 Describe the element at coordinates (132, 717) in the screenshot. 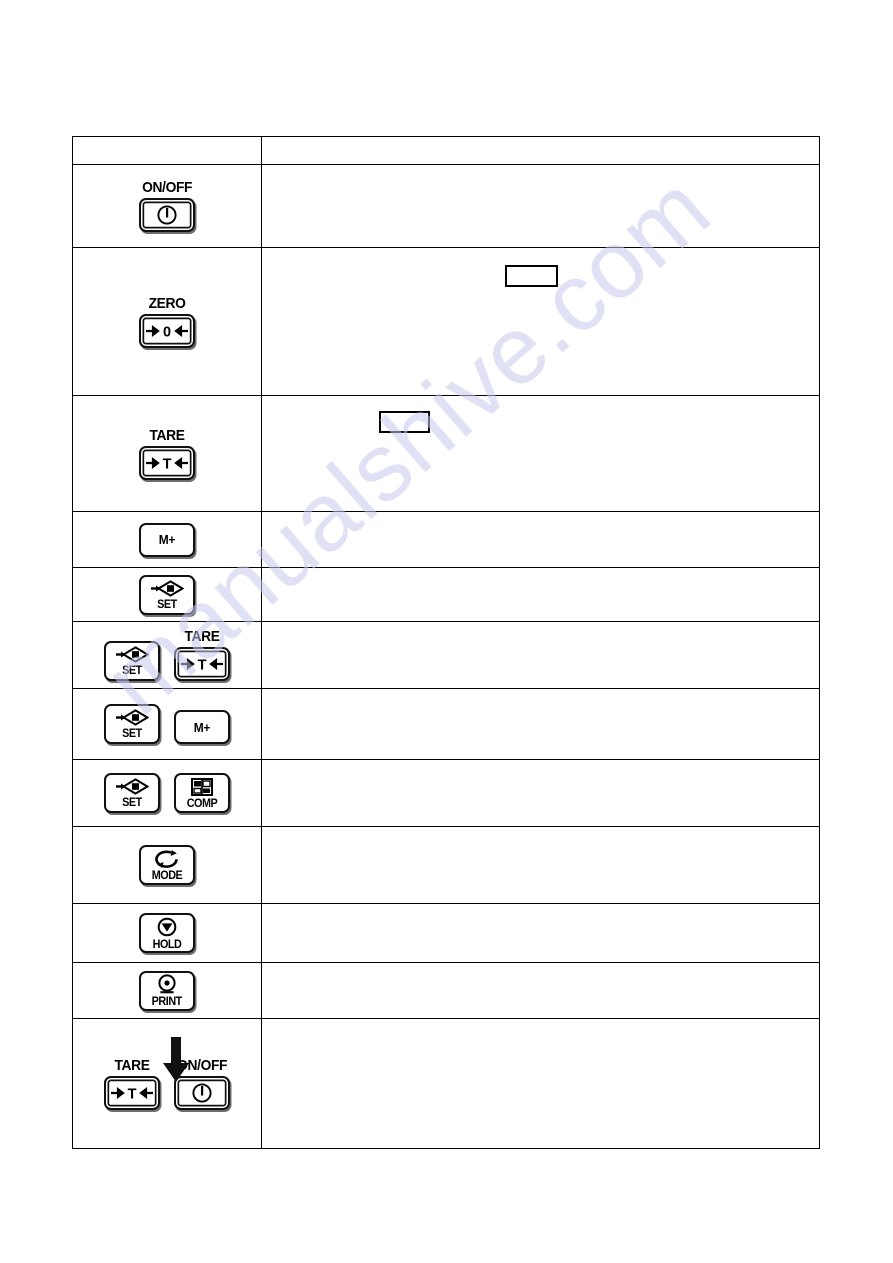

I see `set-icon` at that location.